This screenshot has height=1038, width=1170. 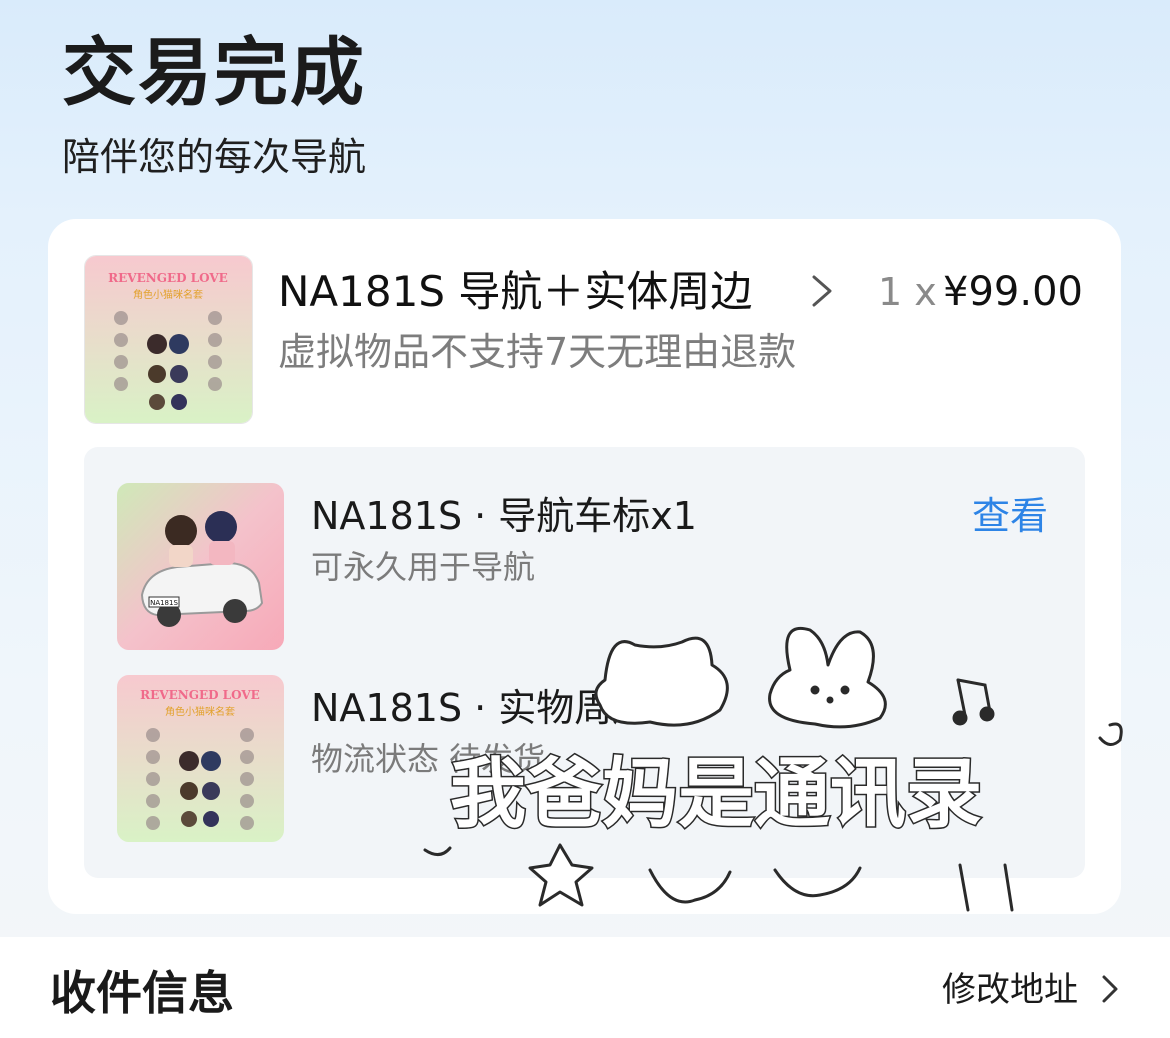 I want to click on license-plate-text: NA181S, so click(x=164, y=603).